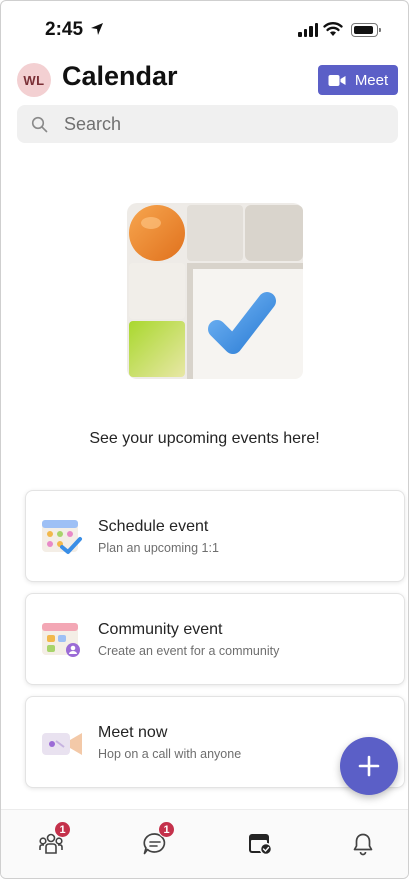  What do you see at coordinates (158, 548) in the screenshot?
I see `card-subtitle: Plan an upcoming 1:1` at bounding box center [158, 548].